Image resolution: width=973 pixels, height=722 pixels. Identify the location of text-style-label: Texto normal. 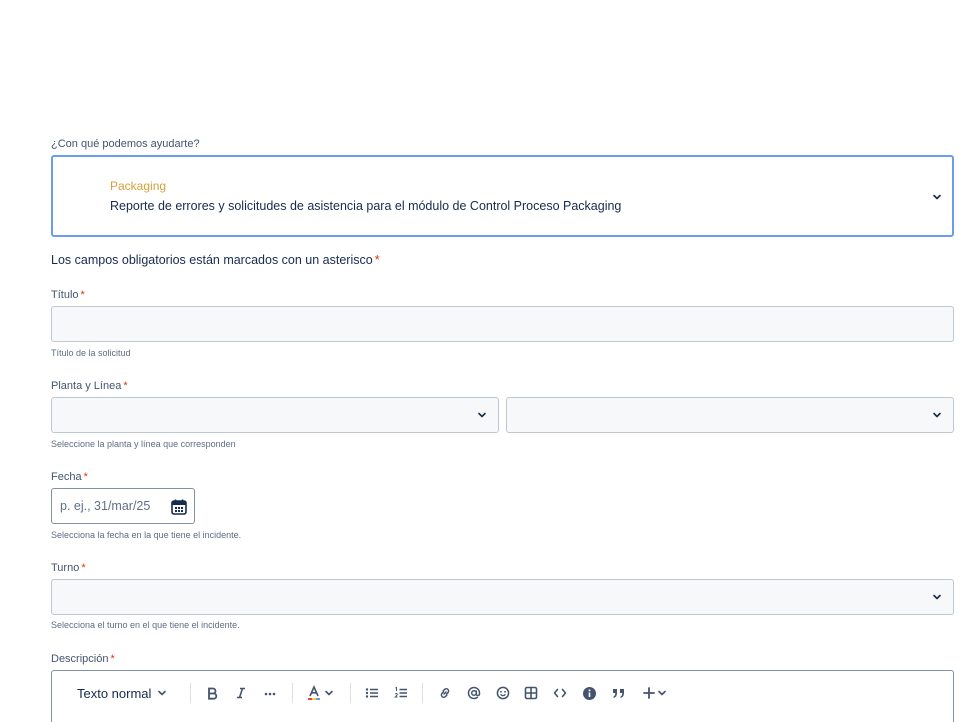
(114, 693).